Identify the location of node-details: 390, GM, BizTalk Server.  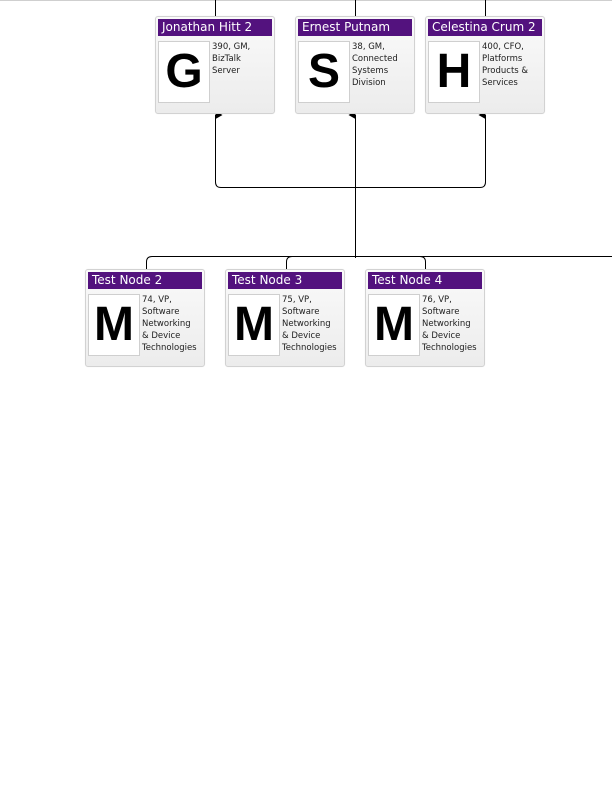
(231, 59).